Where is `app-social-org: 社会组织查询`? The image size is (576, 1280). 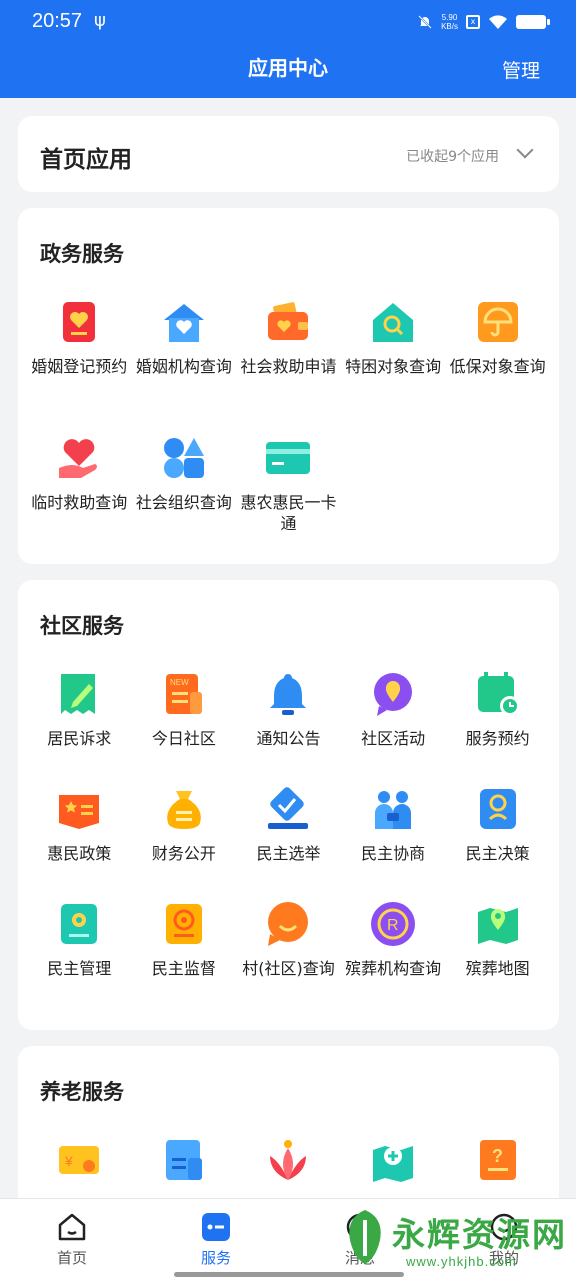
app-social-org: 社会组织查询 is located at coordinates (184, 500).